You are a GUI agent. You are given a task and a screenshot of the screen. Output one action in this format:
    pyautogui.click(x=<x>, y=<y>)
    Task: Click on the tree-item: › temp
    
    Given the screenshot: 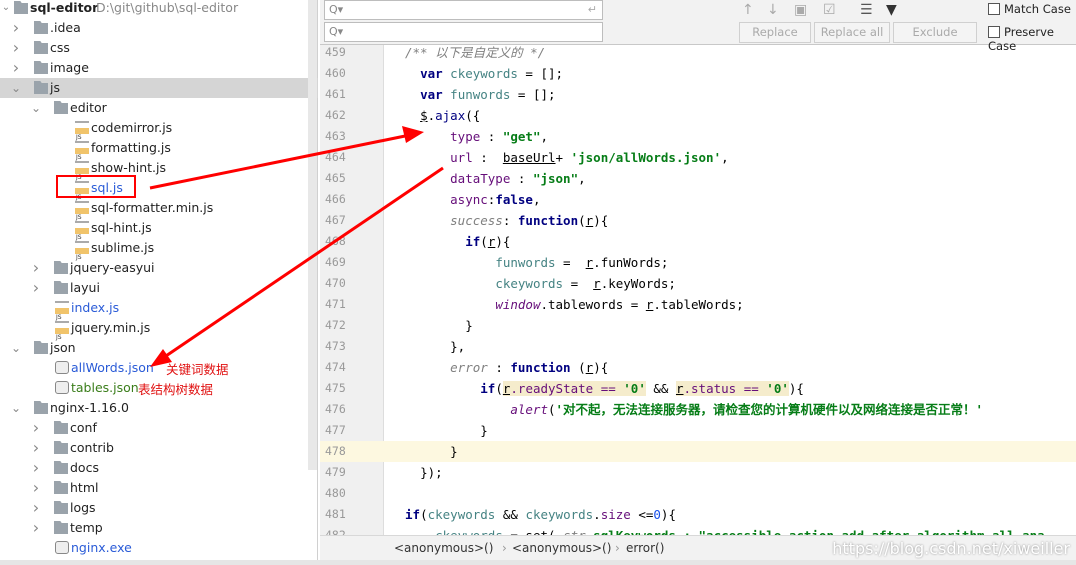 What is the action you would take?
    pyautogui.click(x=155, y=528)
    